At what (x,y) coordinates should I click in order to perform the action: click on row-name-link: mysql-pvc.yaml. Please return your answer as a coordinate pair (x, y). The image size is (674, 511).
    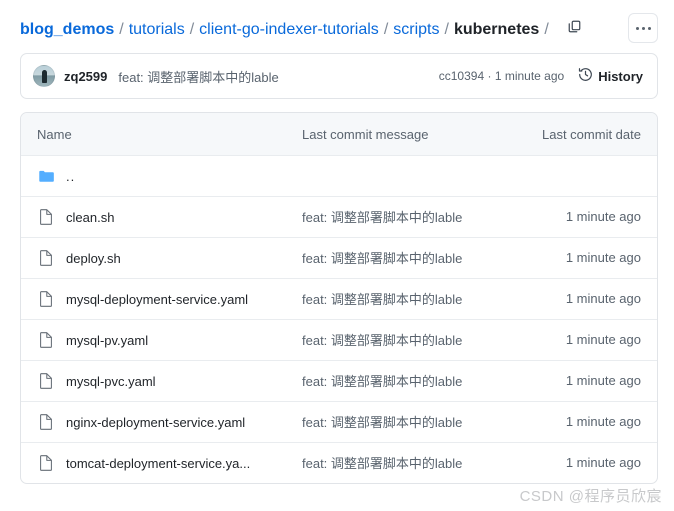
    Looking at the image, I should click on (111, 381).